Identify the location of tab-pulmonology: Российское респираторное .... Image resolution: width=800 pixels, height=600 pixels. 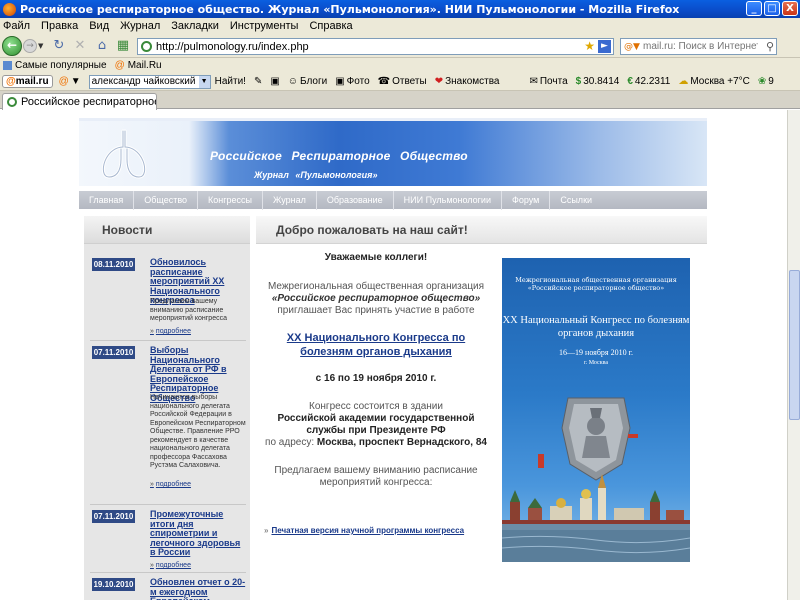
(79, 101).